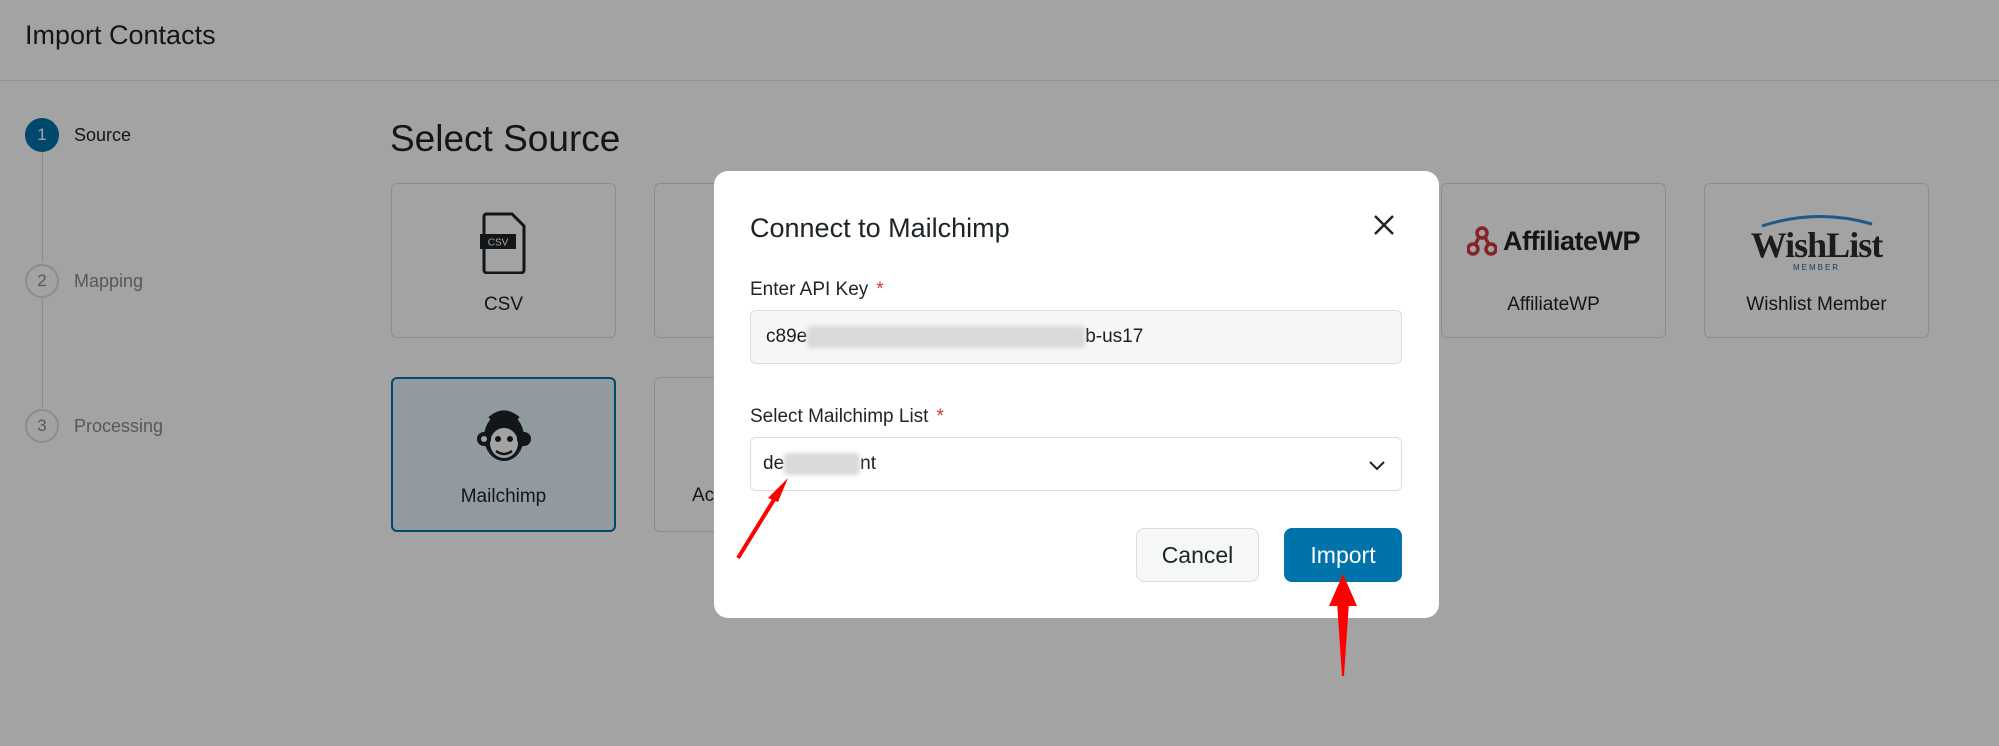 The width and height of the screenshot is (1999, 746). What do you see at coordinates (817, 289) in the screenshot?
I see `api-key-label: Enter API Key *` at bounding box center [817, 289].